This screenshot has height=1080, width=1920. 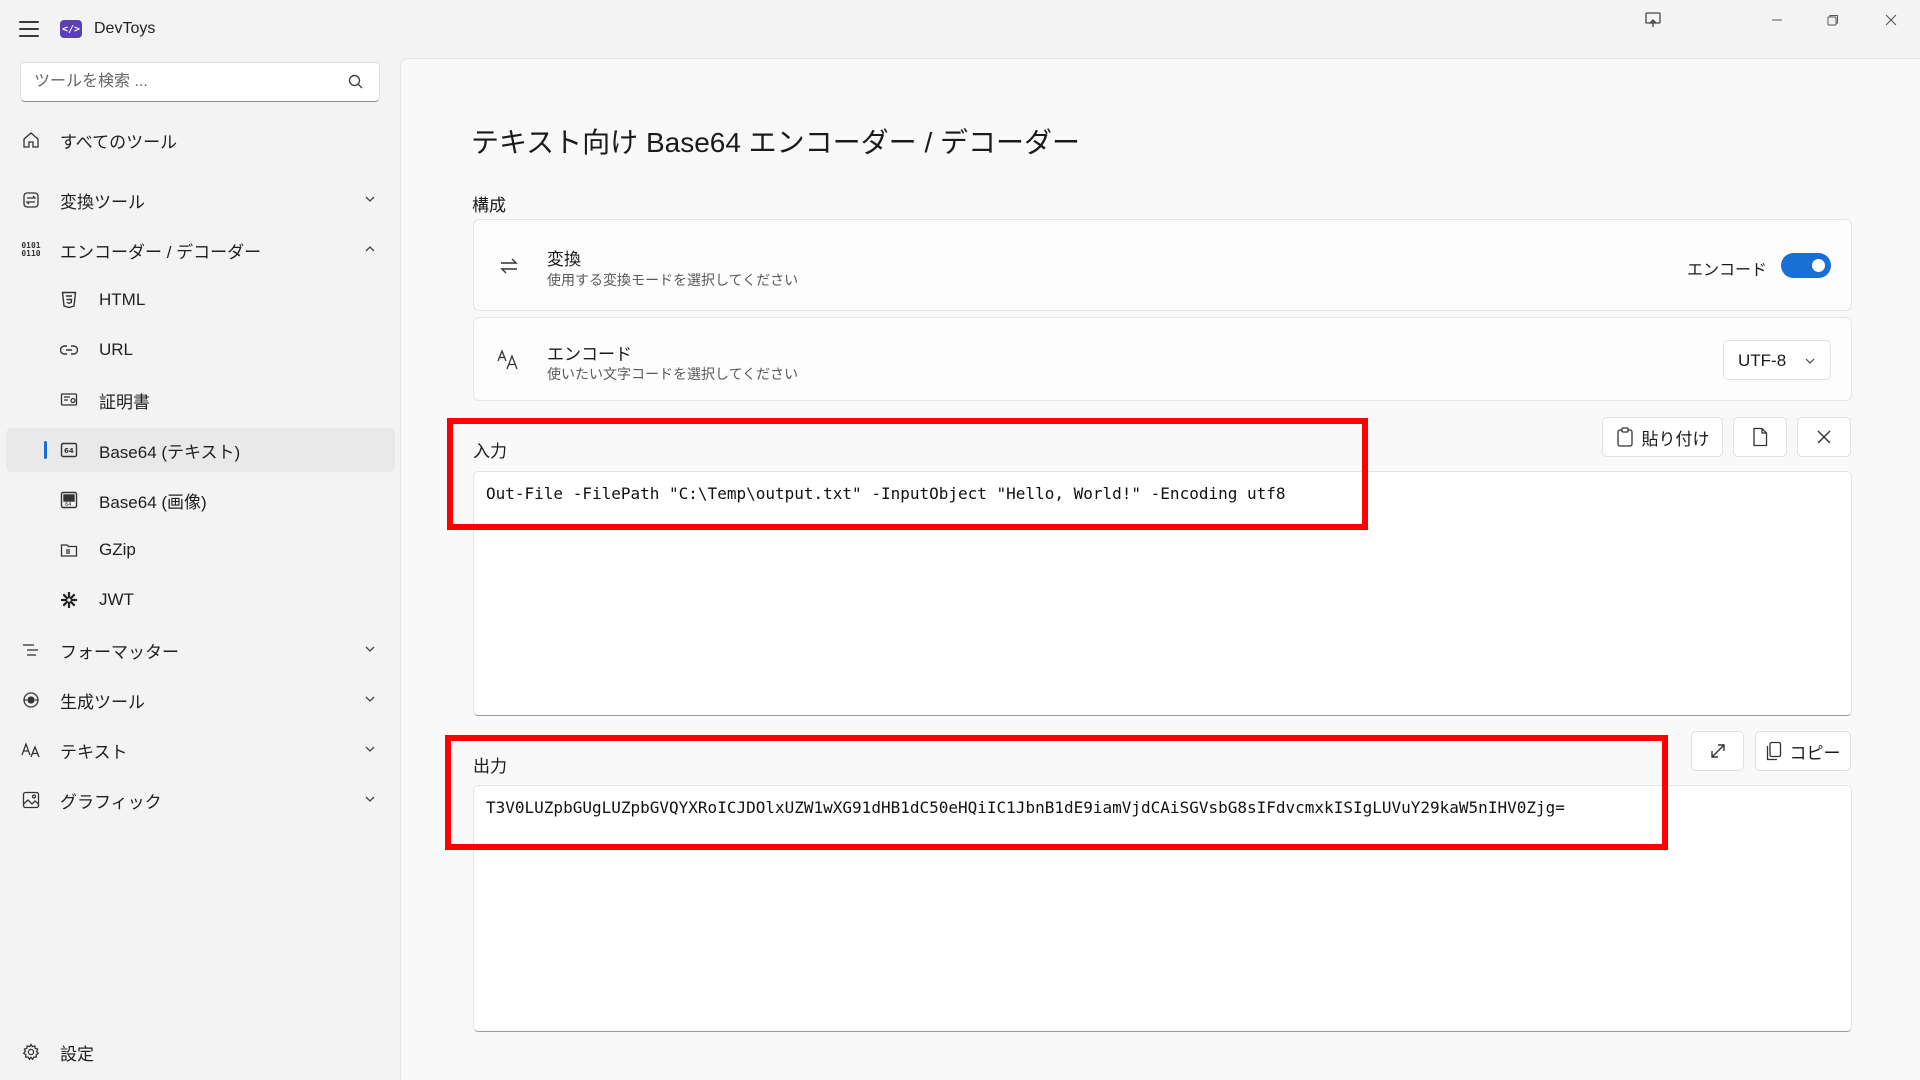 I want to click on app-title: DevToys, so click(x=125, y=28).